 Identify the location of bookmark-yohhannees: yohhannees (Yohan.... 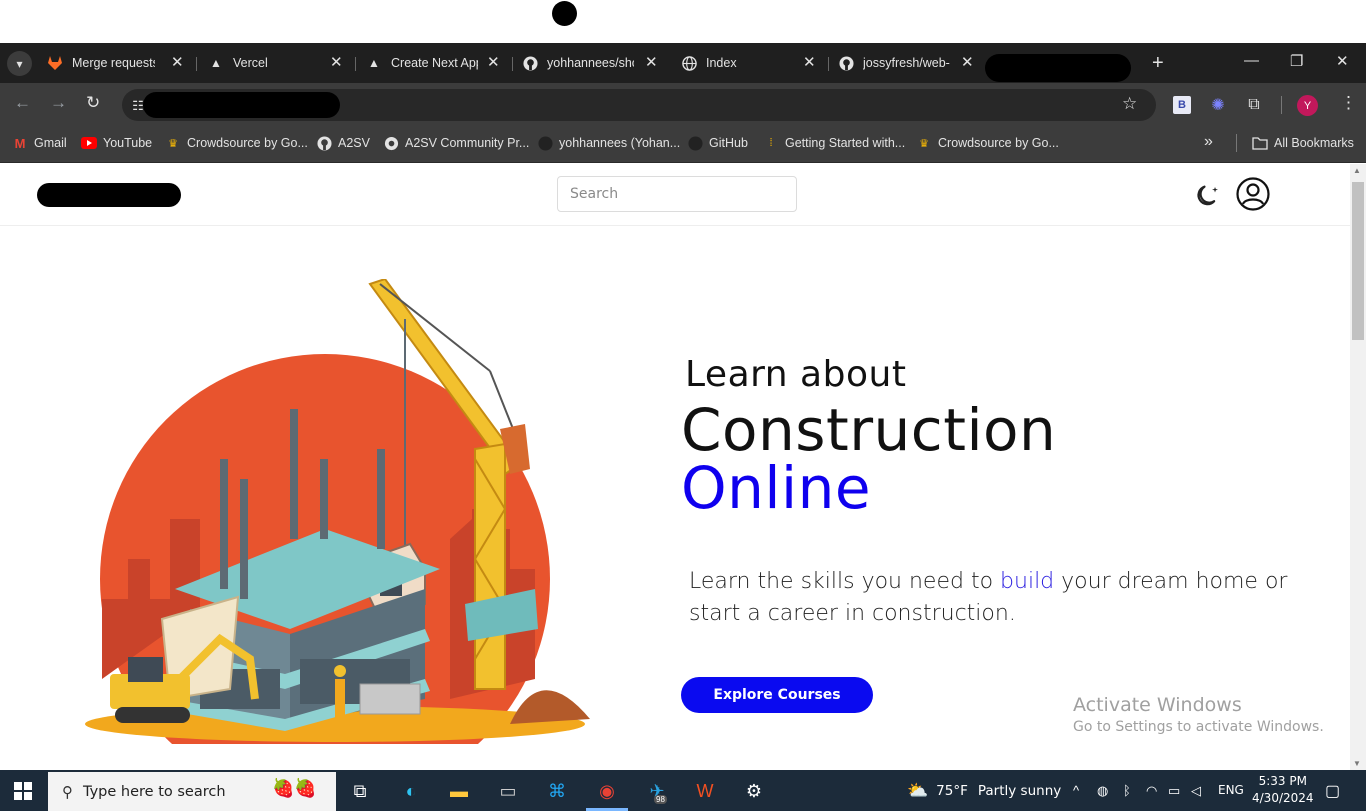
(608, 143).